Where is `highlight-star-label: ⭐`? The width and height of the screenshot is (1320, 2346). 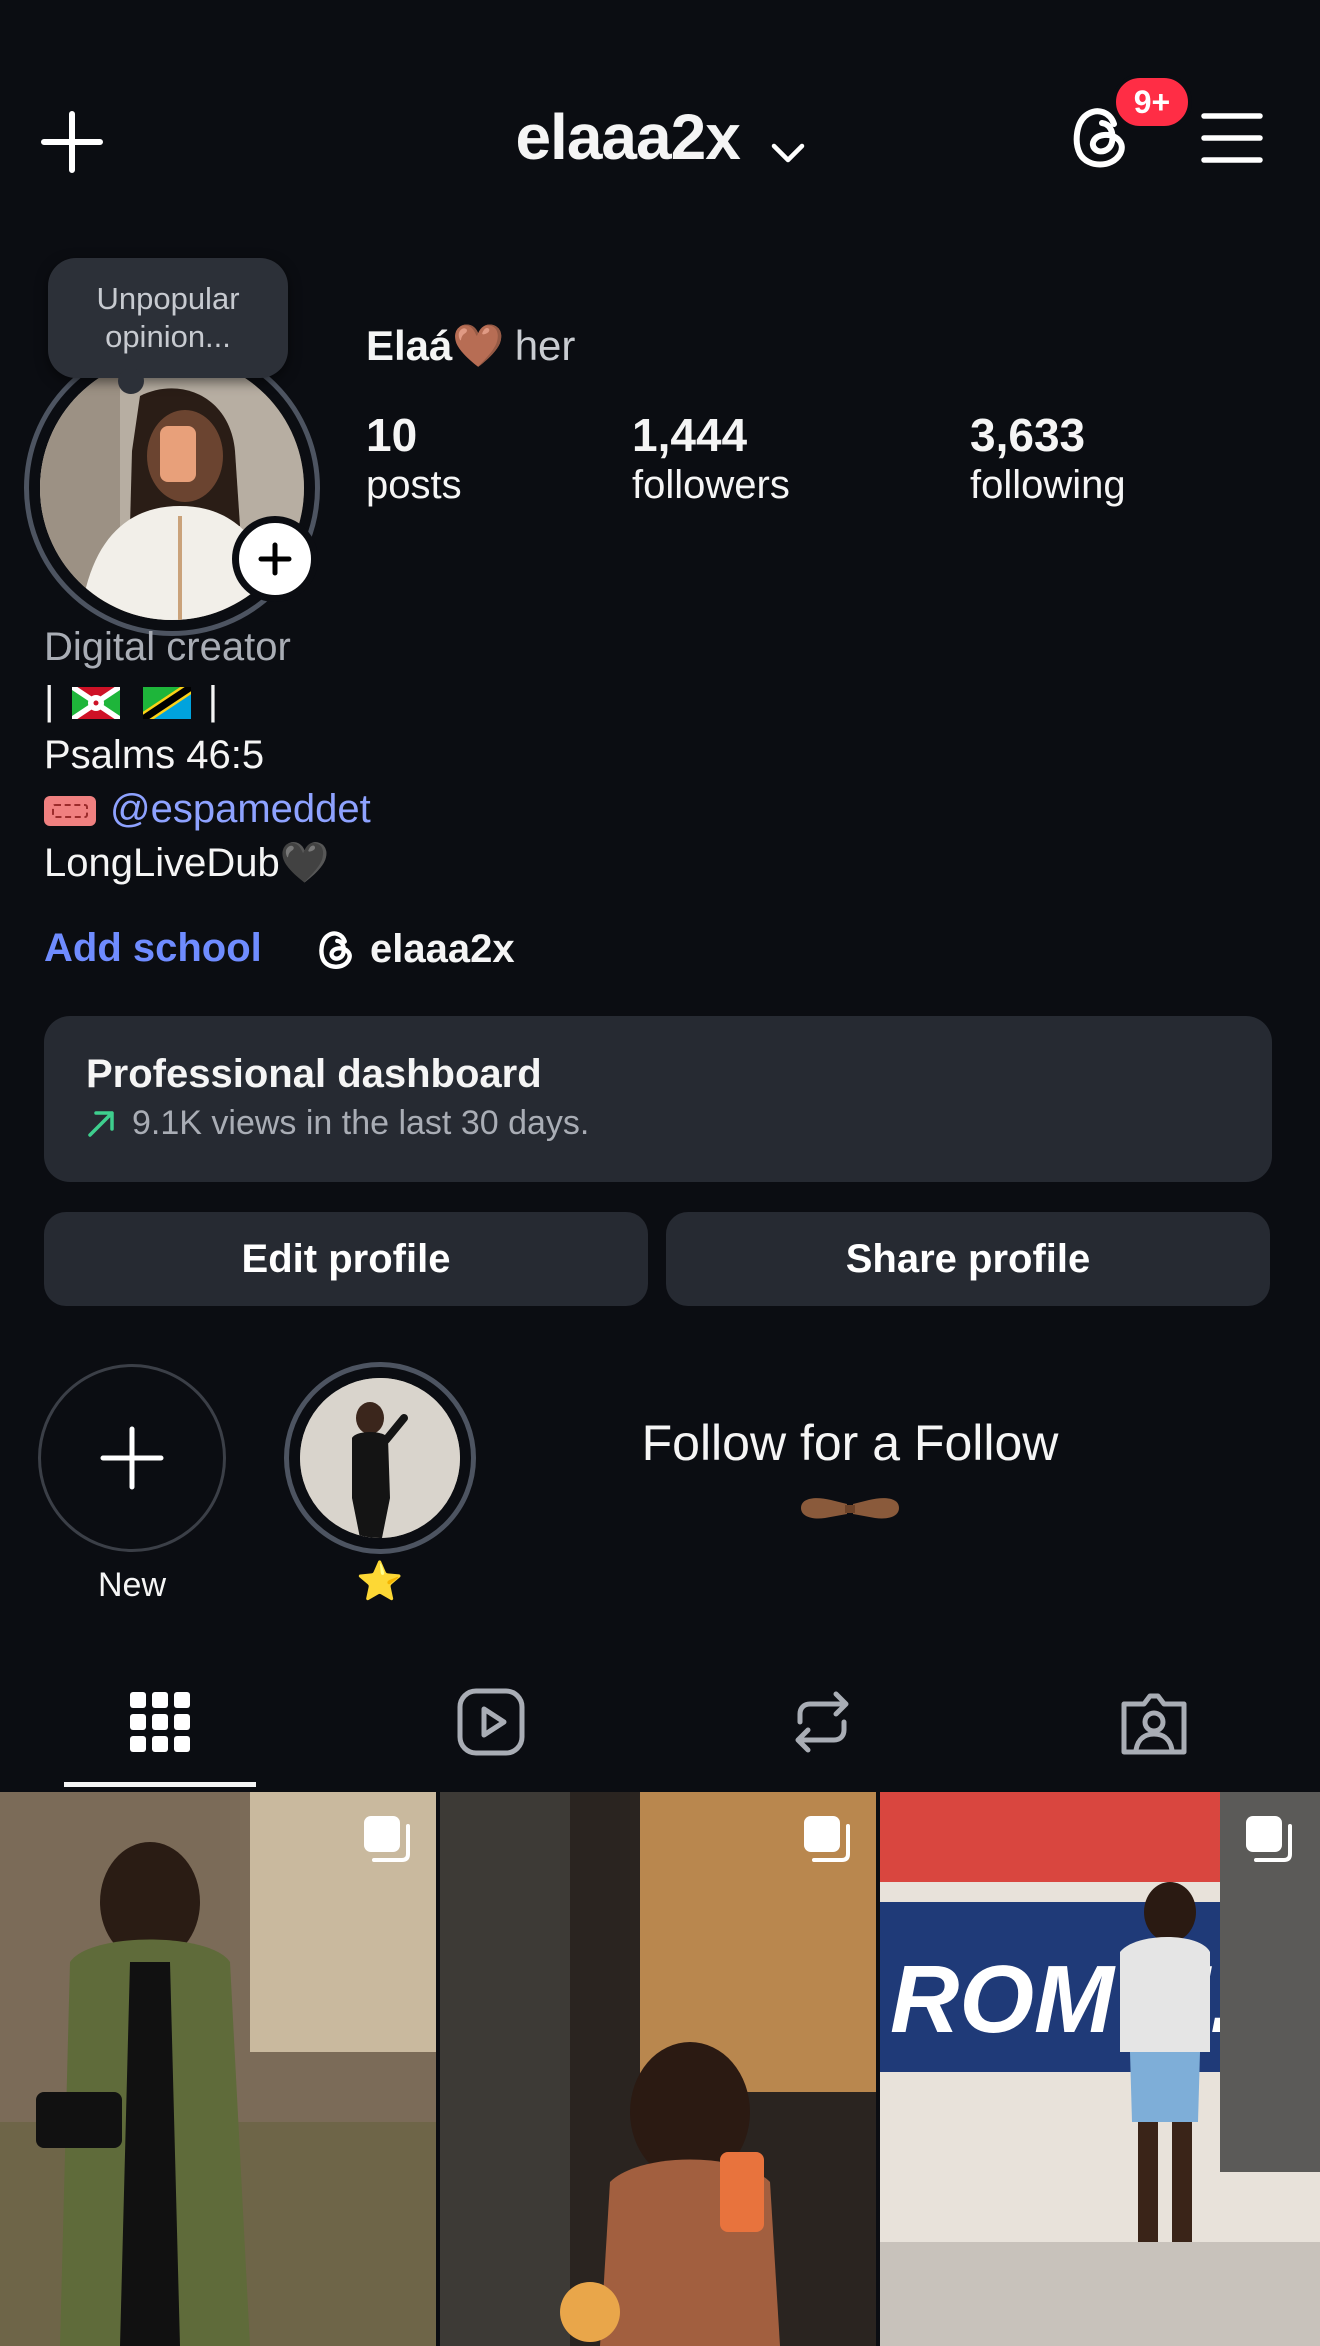
highlight-star-label: ⭐ is located at coordinates (380, 1582).